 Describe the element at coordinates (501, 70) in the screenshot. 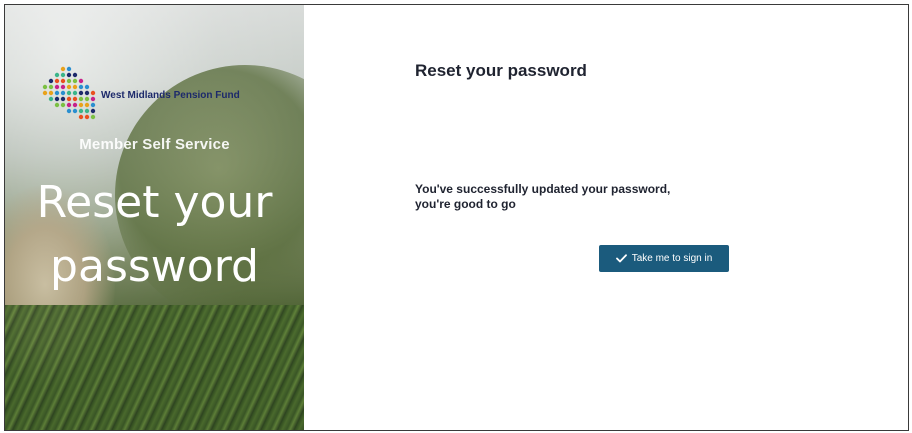

I see `page-title: Reset your password` at that location.